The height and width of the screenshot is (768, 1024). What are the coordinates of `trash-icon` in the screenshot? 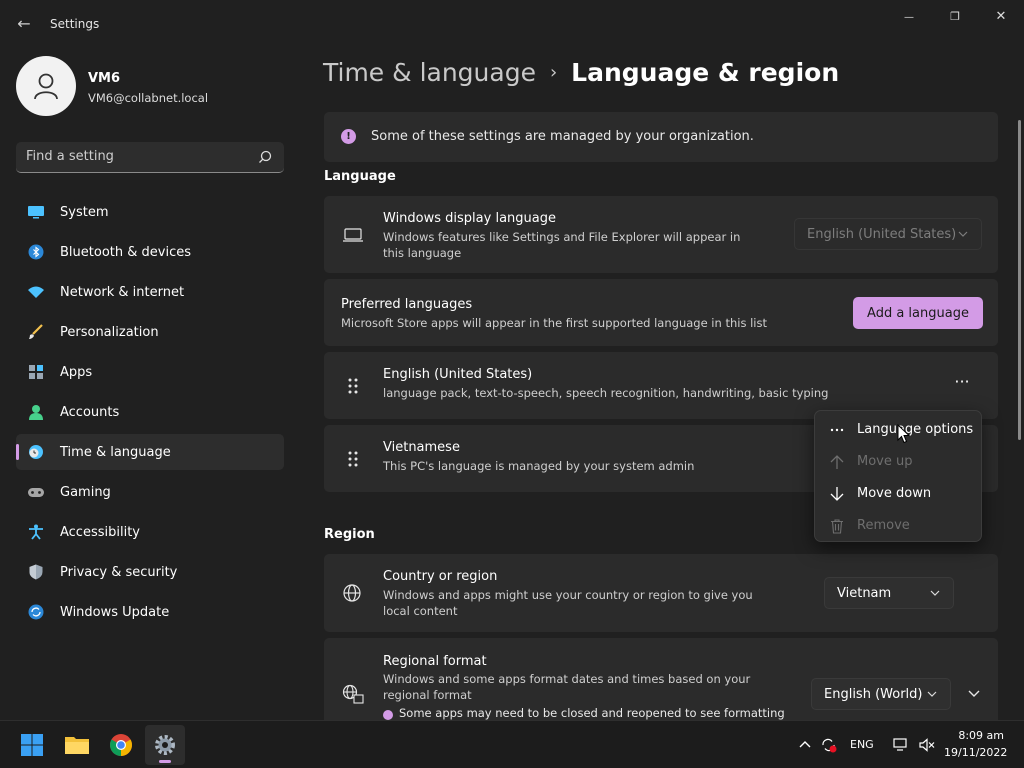 It's located at (837, 526).